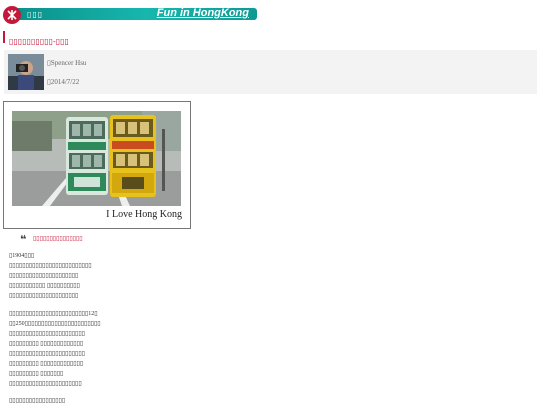 This screenshot has width=540, height=405. What do you see at coordinates (270, 72) in the screenshot?
I see `author-box: ▯Spencer Hsu ▯2014/7/22` at bounding box center [270, 72].